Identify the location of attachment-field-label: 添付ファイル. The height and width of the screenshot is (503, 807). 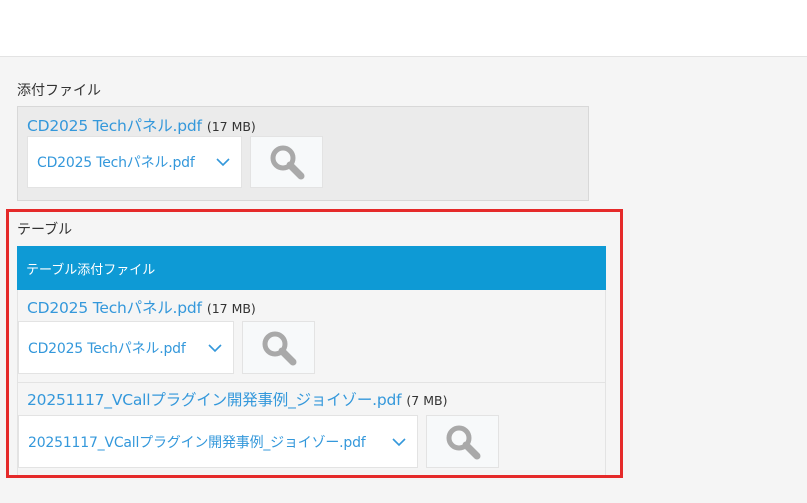
(59, 91).